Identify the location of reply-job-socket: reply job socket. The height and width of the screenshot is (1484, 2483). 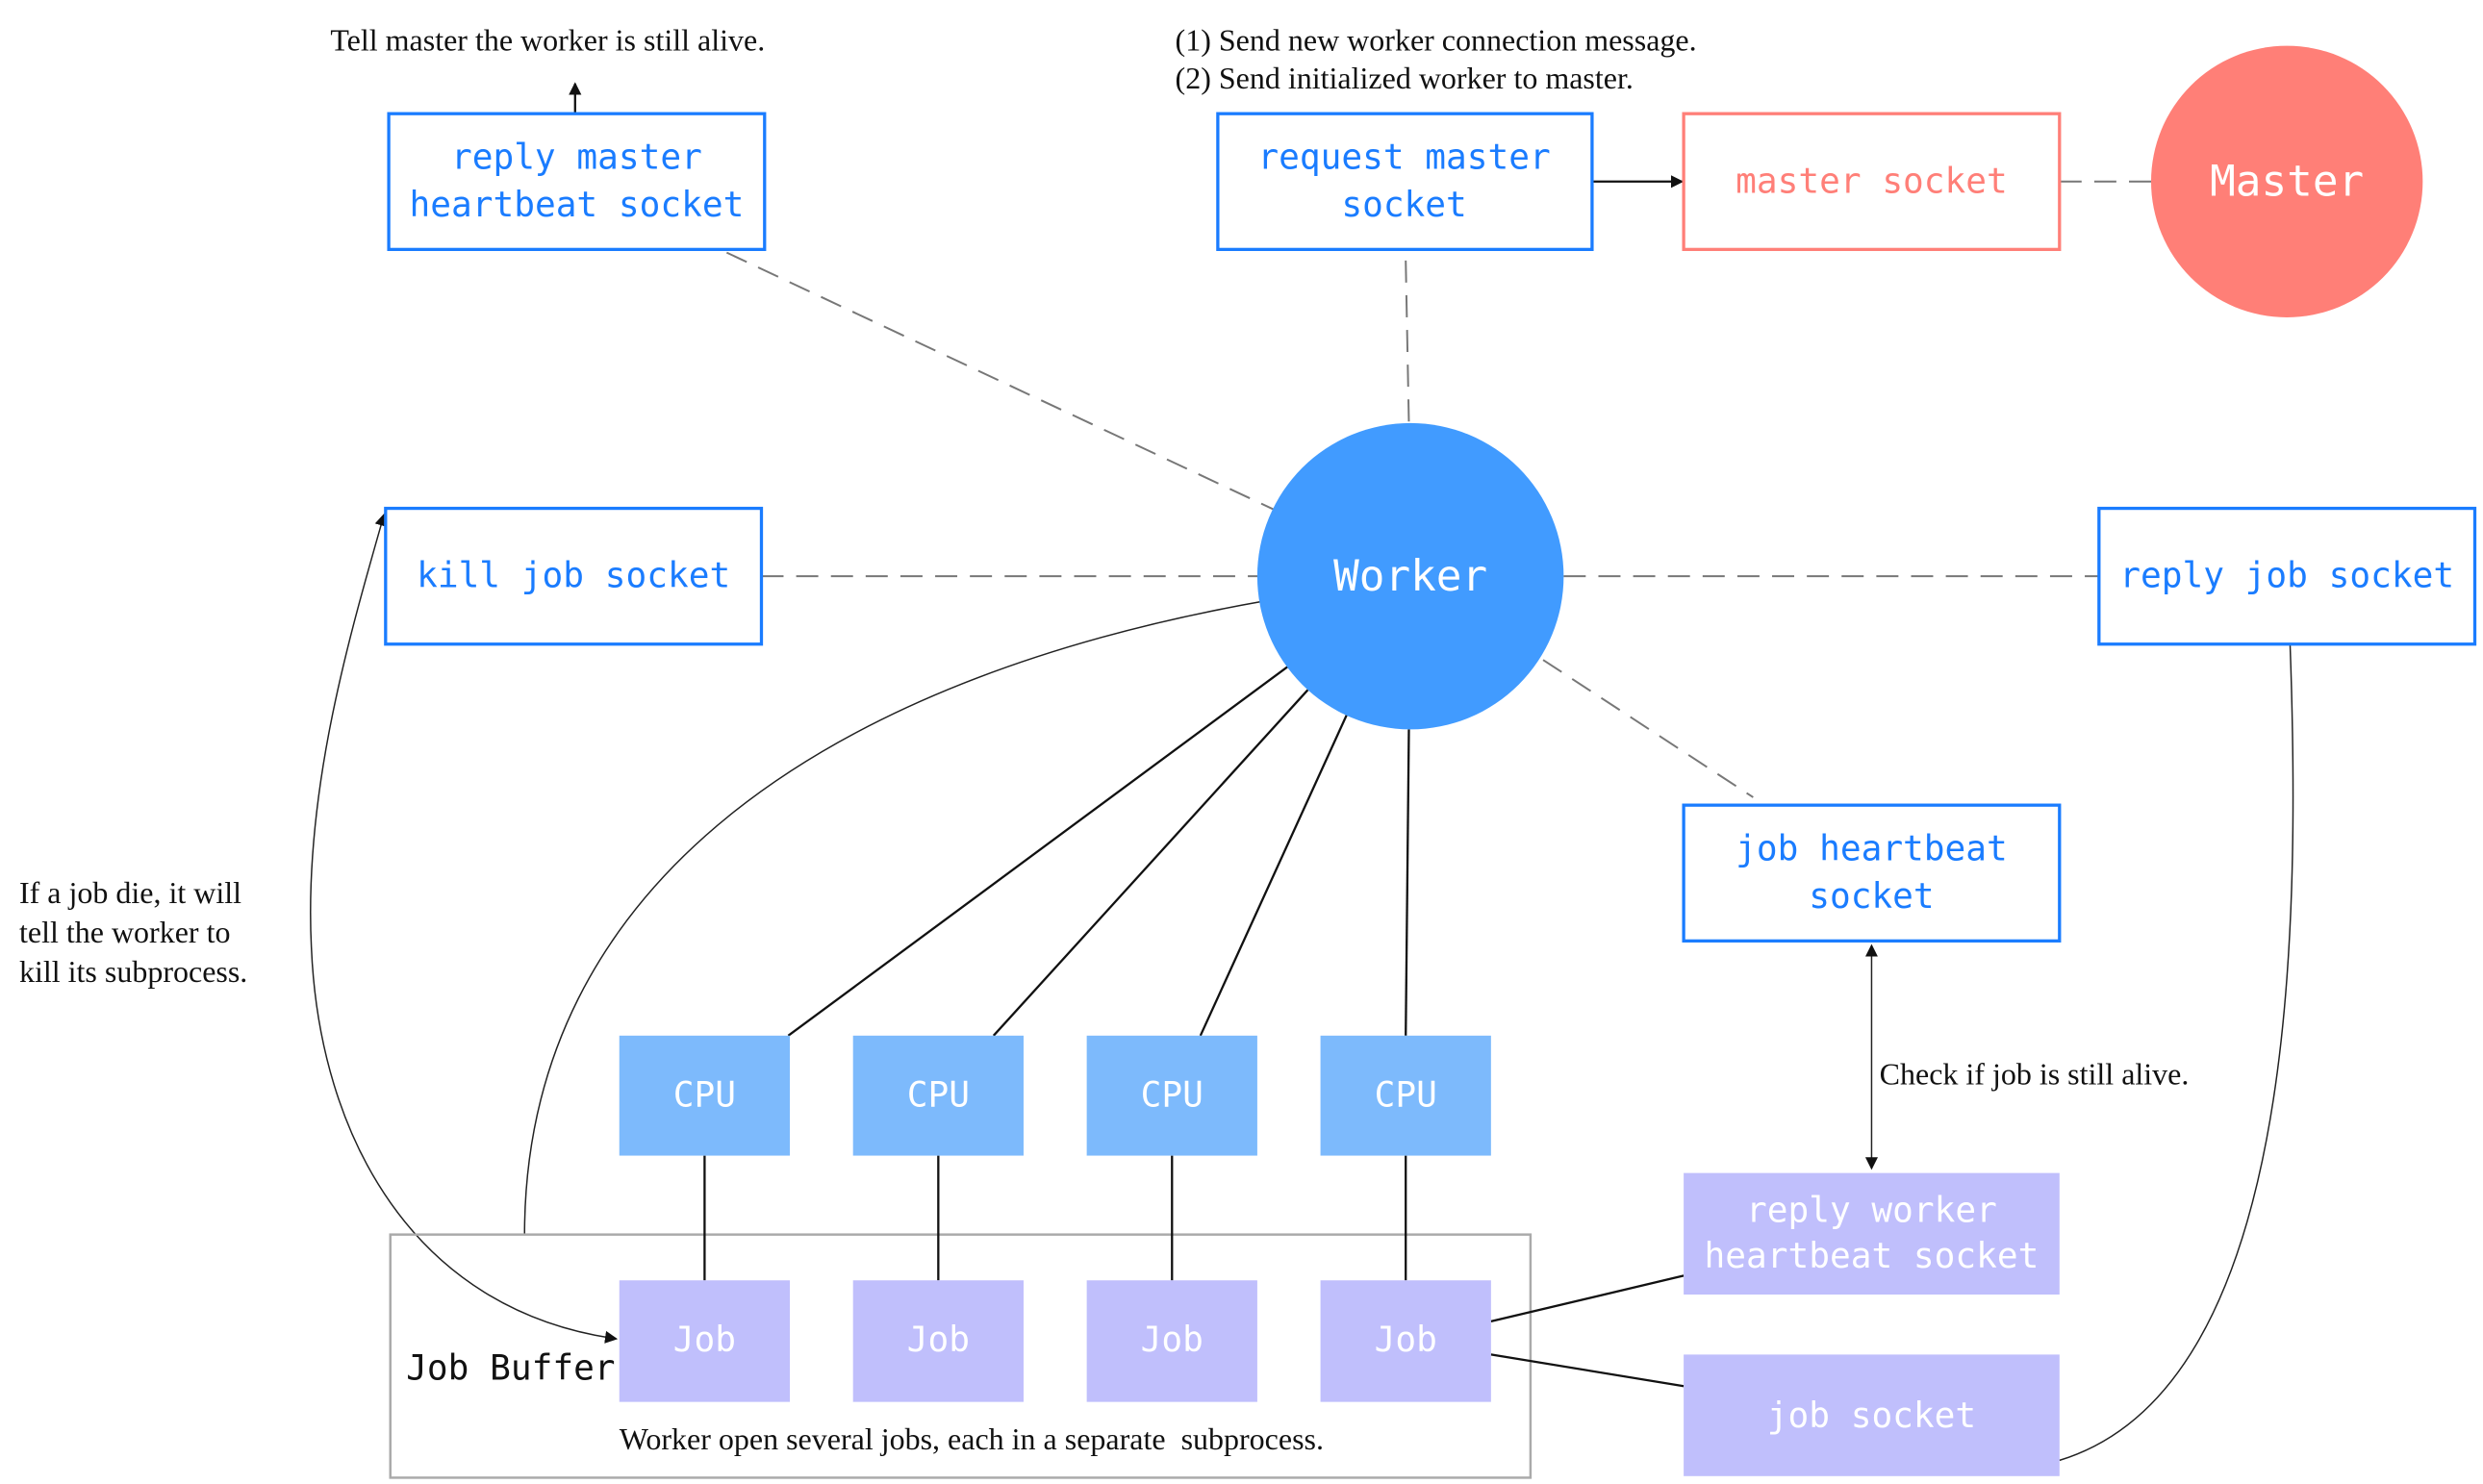
(2287, 576).